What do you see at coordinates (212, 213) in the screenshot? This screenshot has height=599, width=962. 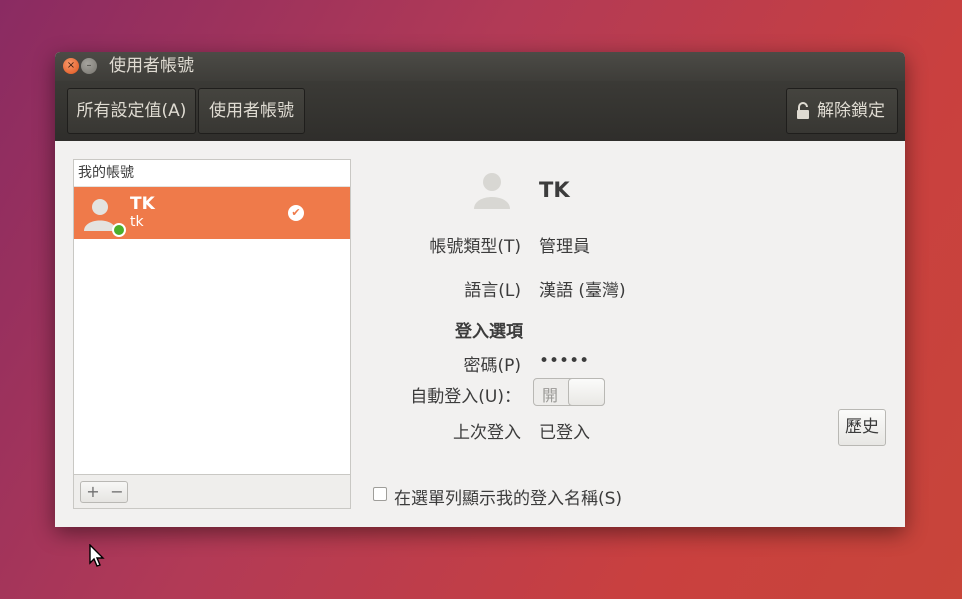 I see `user-list-item: TK tk ✔` at bounding box center [212, 213].